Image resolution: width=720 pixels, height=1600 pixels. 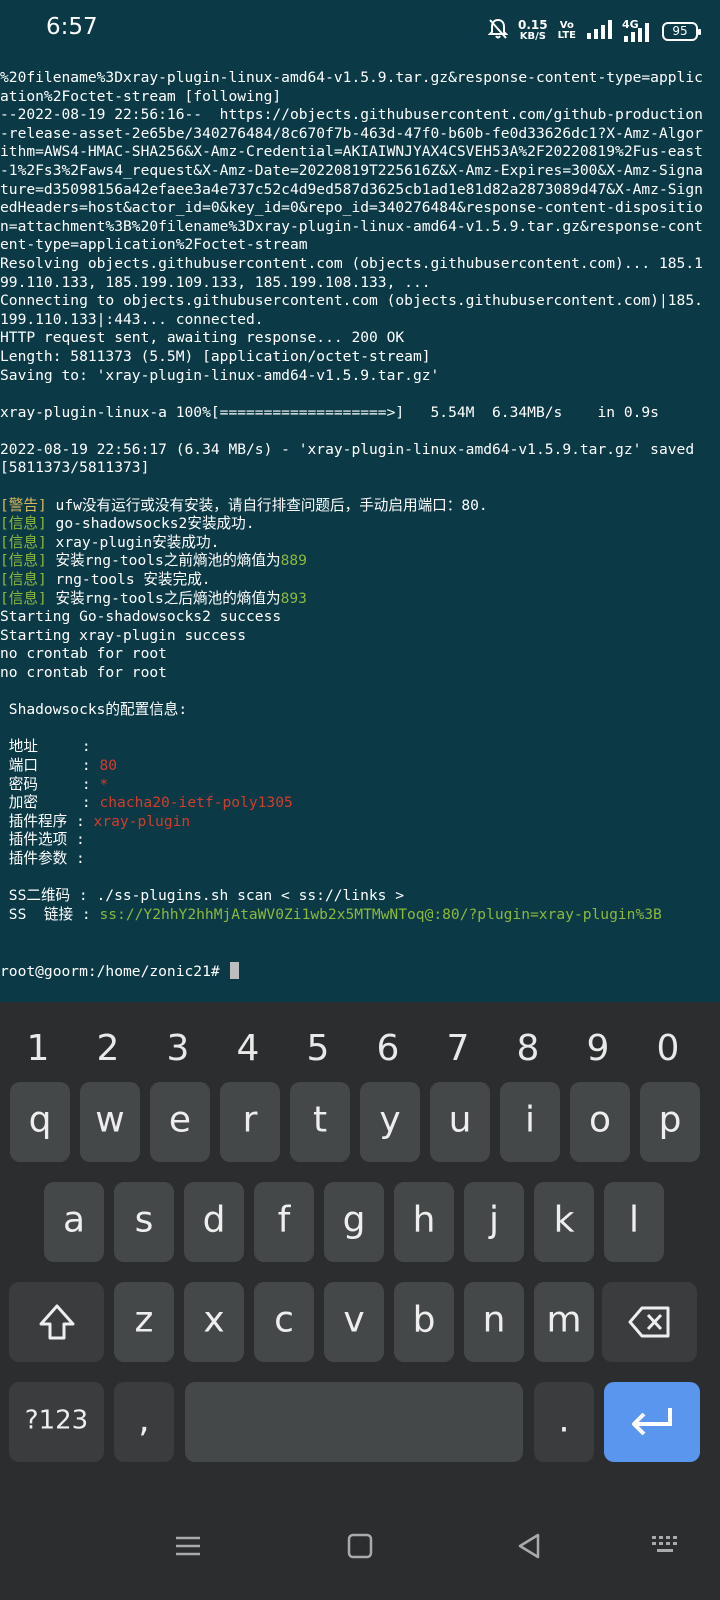 What do you see at coordinates (666, 1548) in the screenshot?
I see `keyboard-switch-icon` at bounding box center [666, 1548].